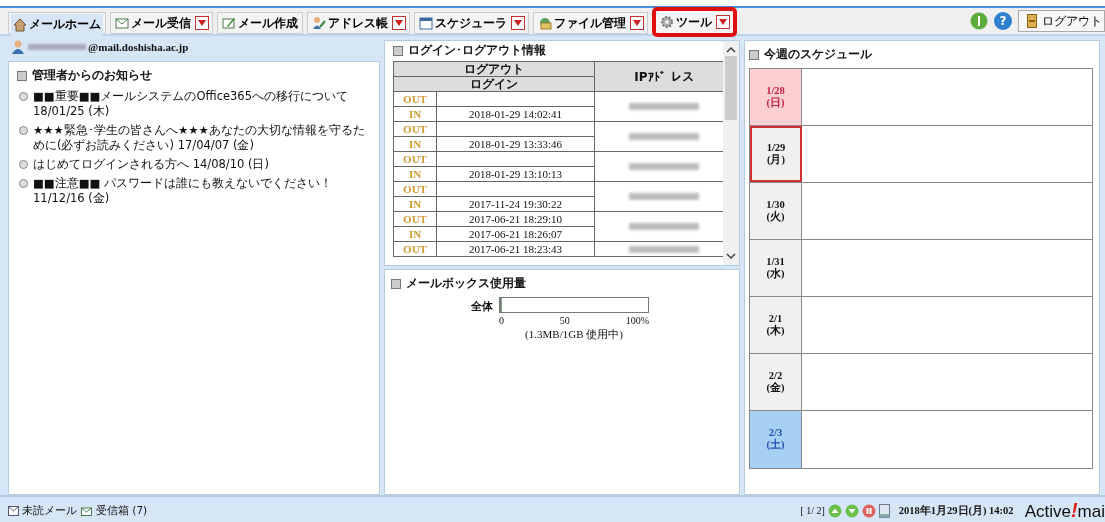 The height and width of the screenshot is (522, 1105). What do you see at coordinates (92, 75) in the screenshot?
I see `panel-title: 管理者からのお知らせ` at bounding box center [92, 75].